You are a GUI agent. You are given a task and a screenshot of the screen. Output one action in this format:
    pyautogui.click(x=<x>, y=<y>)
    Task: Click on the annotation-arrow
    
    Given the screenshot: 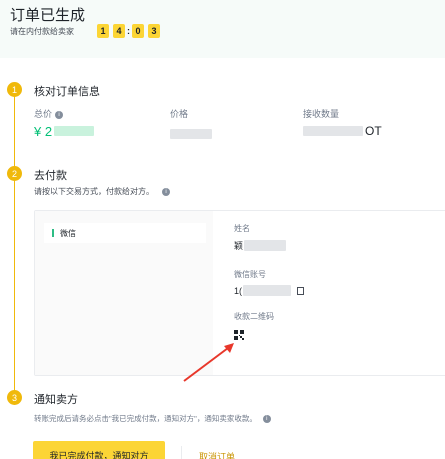 What is the action you would take?
    pyautogui.click(x=208, y=362)
    